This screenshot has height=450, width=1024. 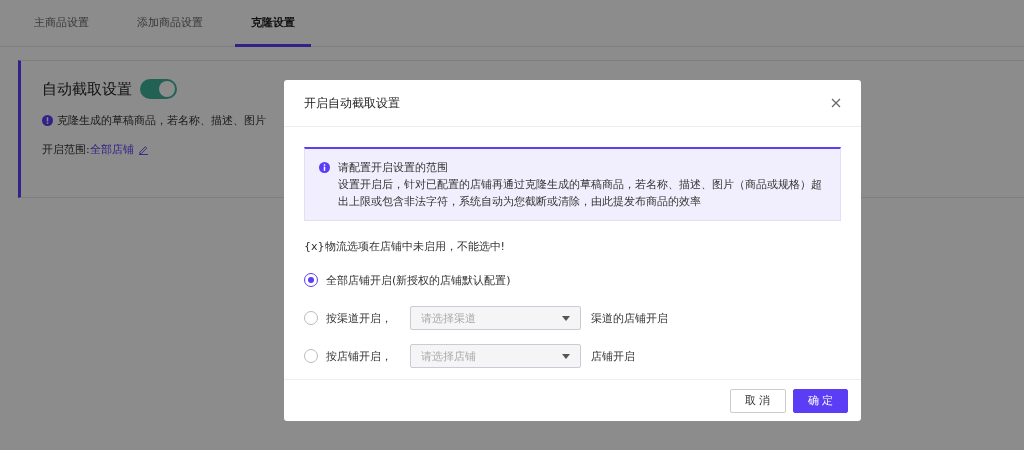 I want to click on notice-text: 克隆生成的草稿商品，若名称、描述、图片, so click(x=161, y=120).